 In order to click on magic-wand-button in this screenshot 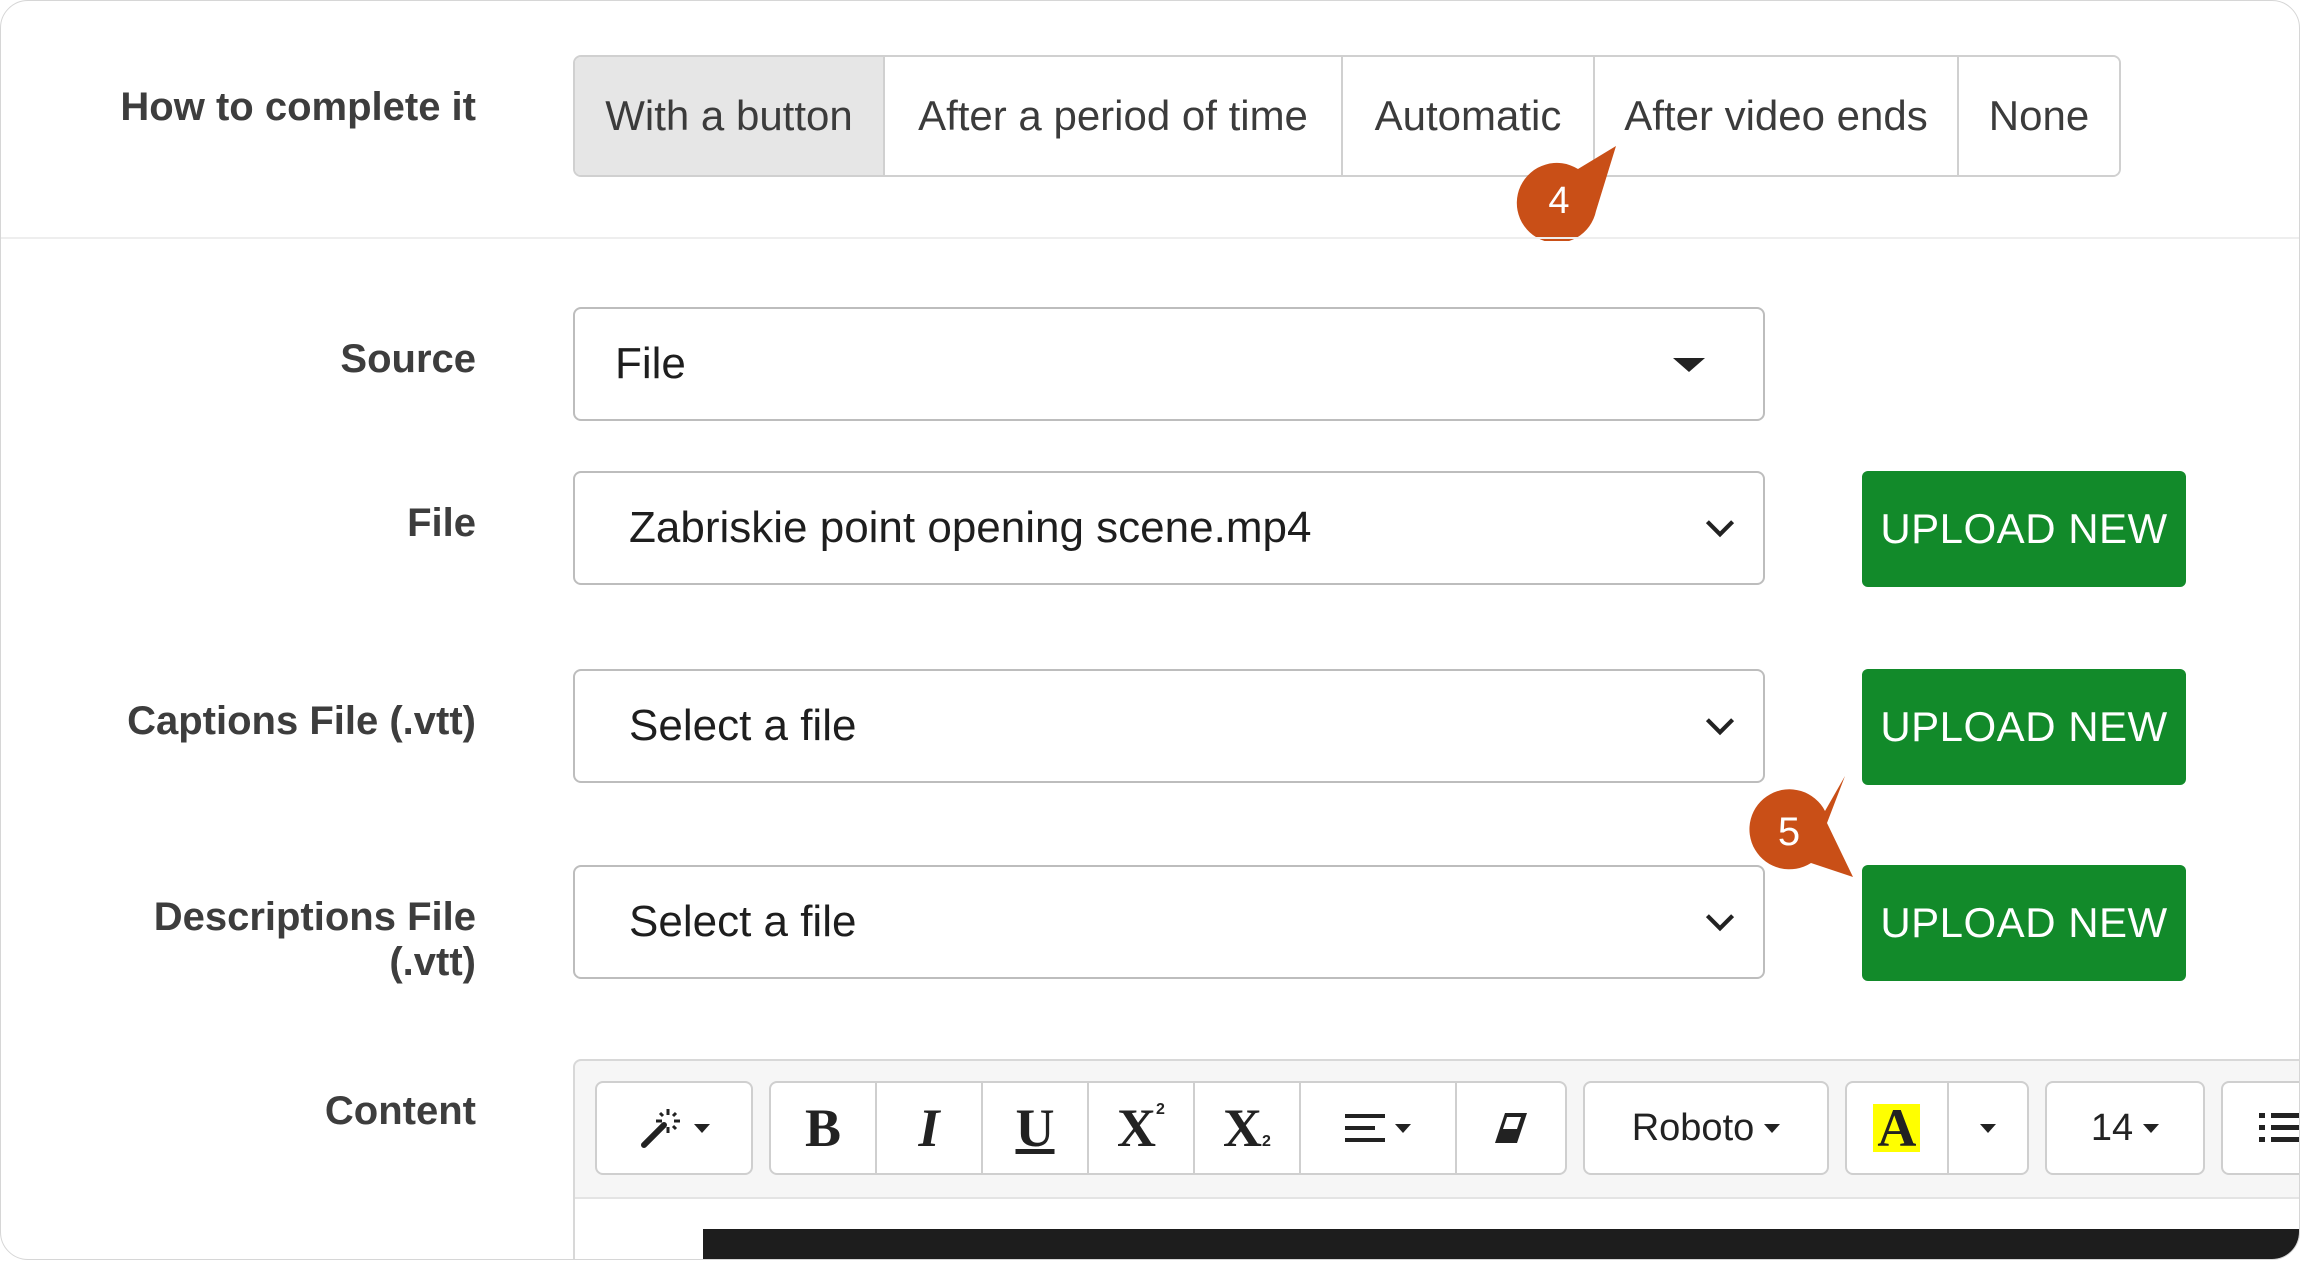, I will do `click(674, 1128)`.